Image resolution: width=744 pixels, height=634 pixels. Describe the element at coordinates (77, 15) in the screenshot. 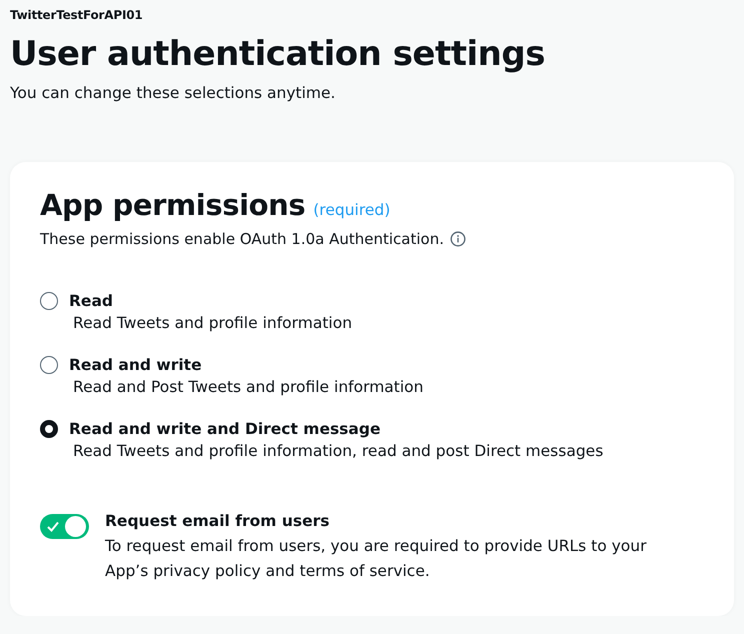

I see `app-name: TwitterTestForAPI01` at that location.